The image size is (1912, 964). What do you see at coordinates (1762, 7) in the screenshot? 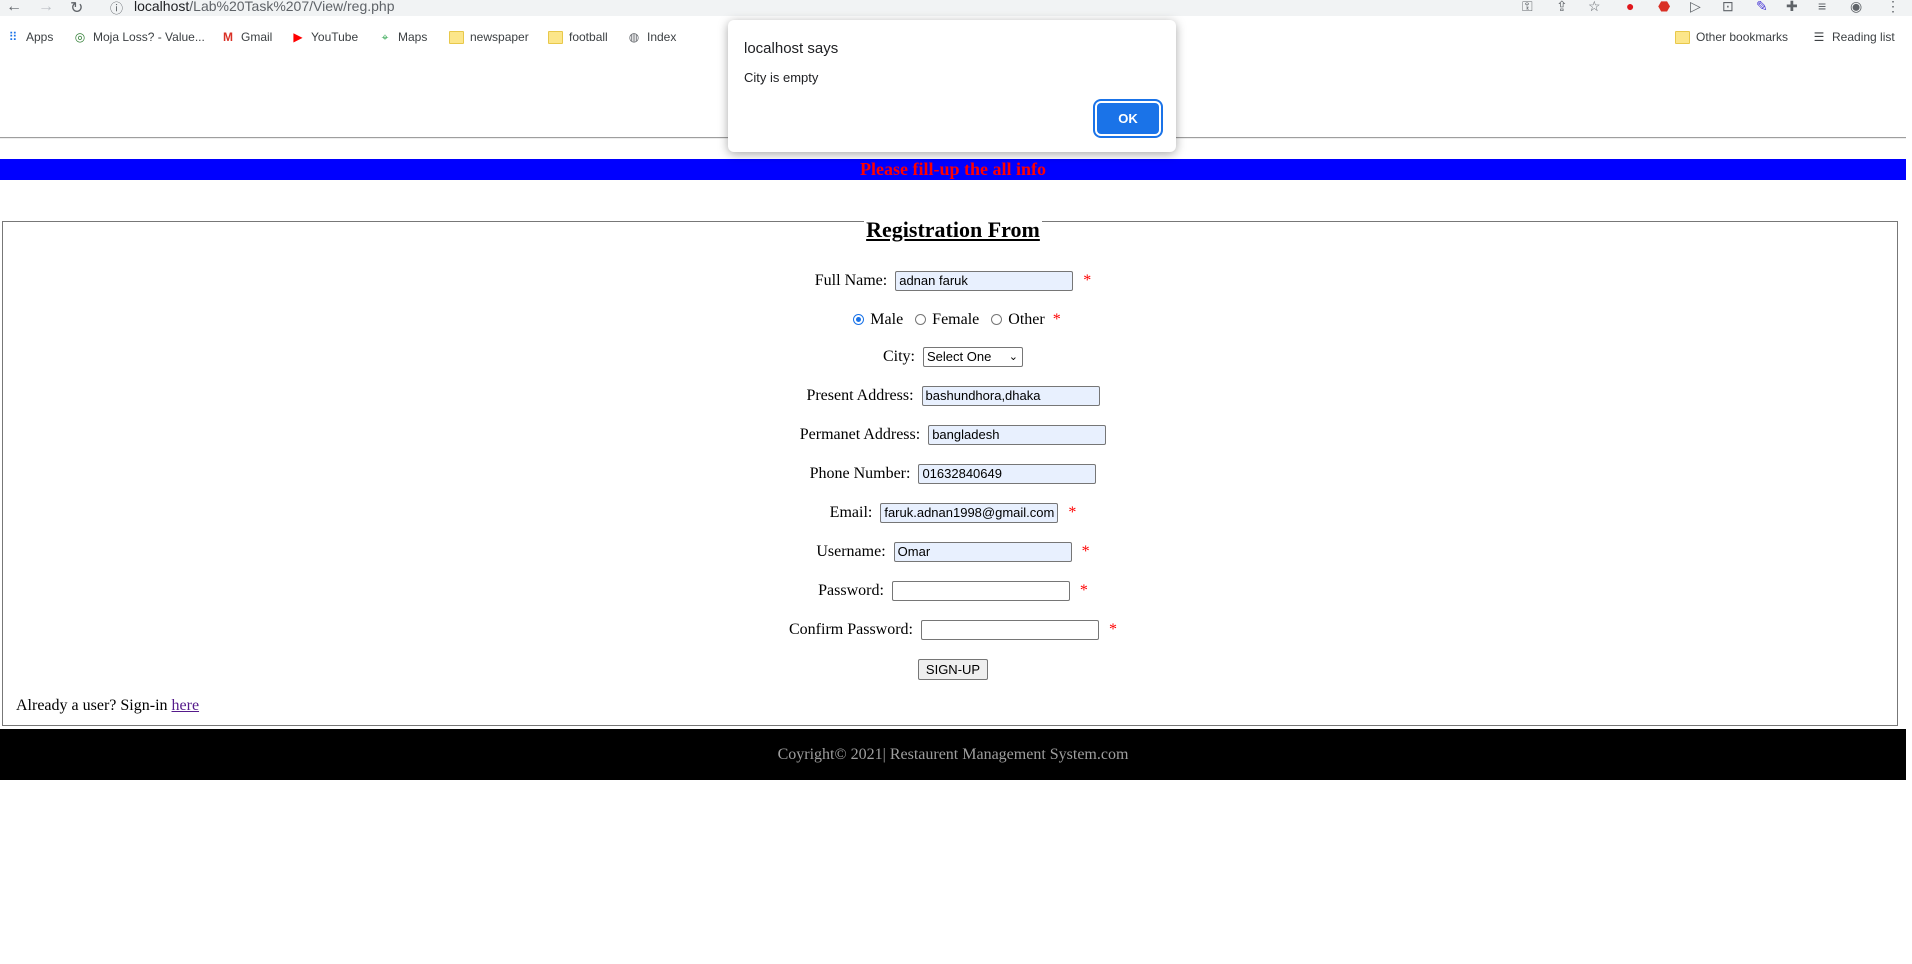
I see `picker-extension-icon: ✎` at bounding box center [1762, 7].